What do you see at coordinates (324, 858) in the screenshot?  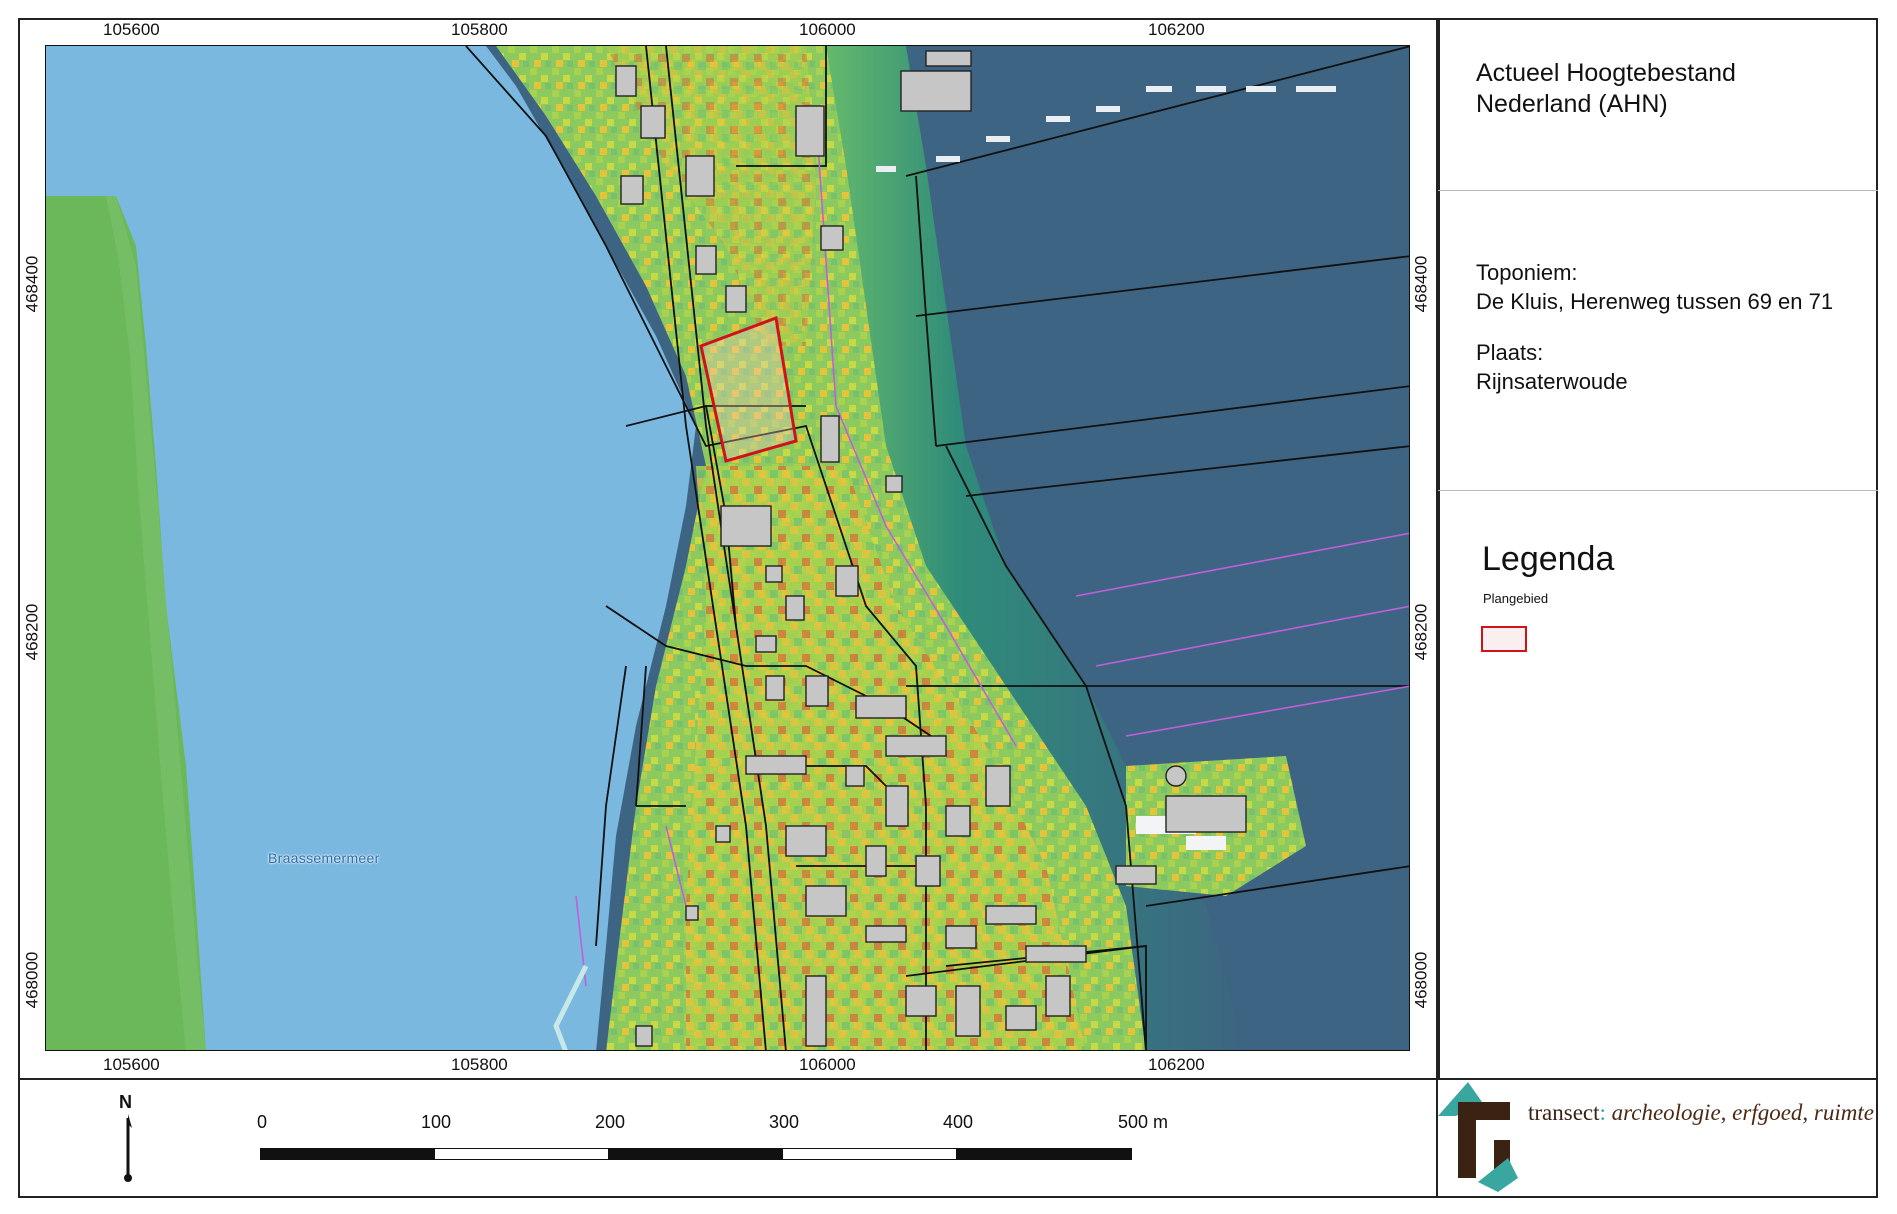 I see `lake-label: Braassemermeer` at bounding box center [324, 858].